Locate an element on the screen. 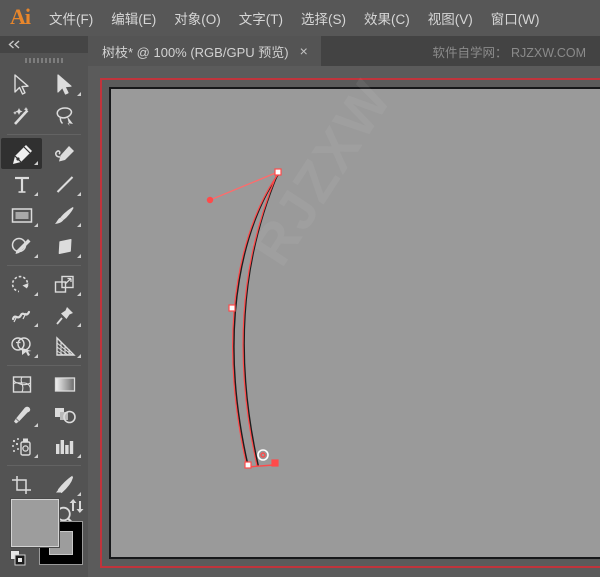  close-path-indicator-inner is located at coordinates (263, 455).